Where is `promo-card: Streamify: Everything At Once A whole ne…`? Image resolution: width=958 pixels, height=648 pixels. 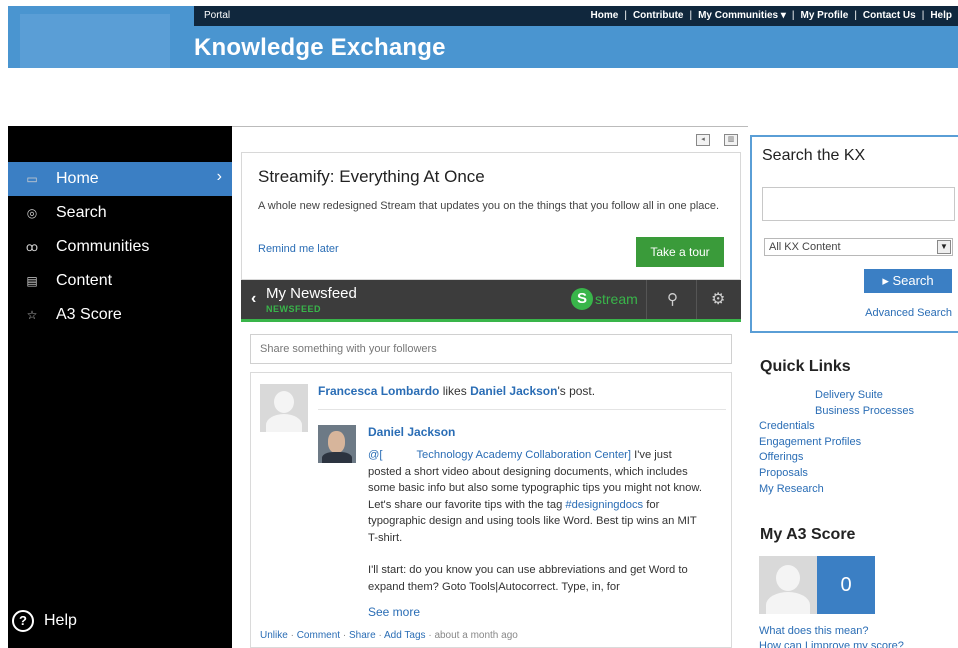
promo-card: Streamify: Everything At Once A whole ne… is located at coordinates (491, 216).